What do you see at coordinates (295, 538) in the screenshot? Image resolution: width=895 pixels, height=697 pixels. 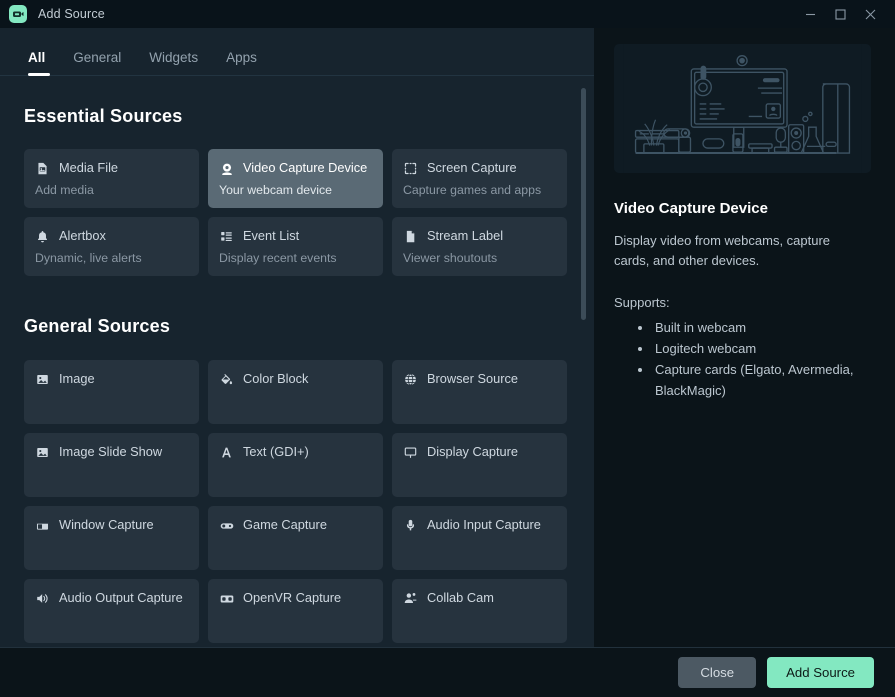 I see `source-card-game-capture: Game Capture` at bounding box center [295, 538].